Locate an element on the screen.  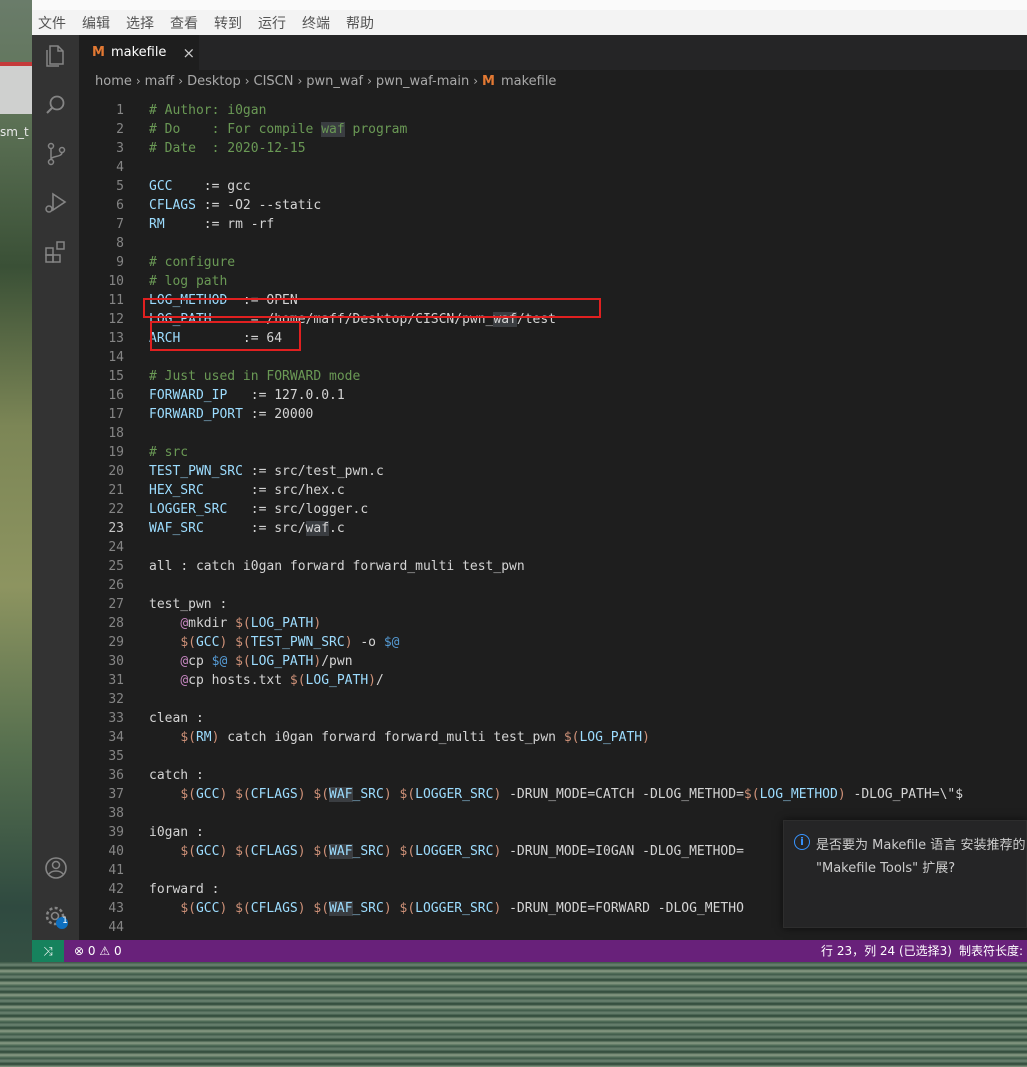
search-icon is located at coordinates (56, 105).